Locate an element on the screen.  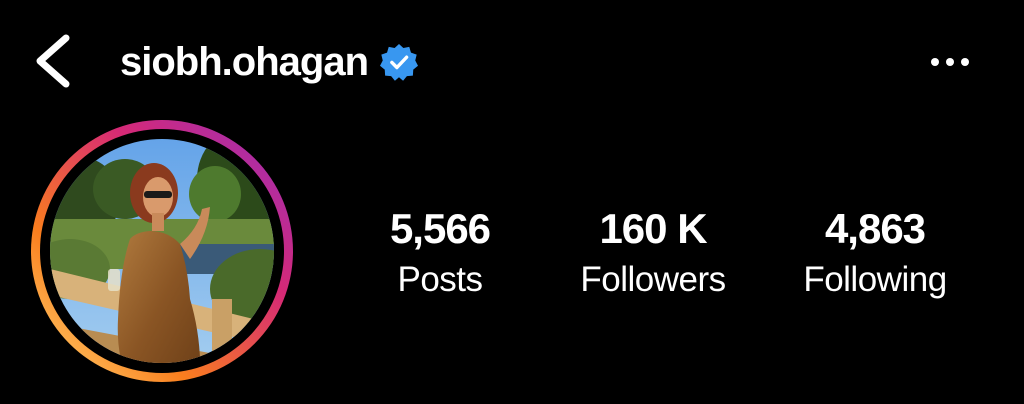
following-stat: 4,863 Following is located at coordinates (875, 251).